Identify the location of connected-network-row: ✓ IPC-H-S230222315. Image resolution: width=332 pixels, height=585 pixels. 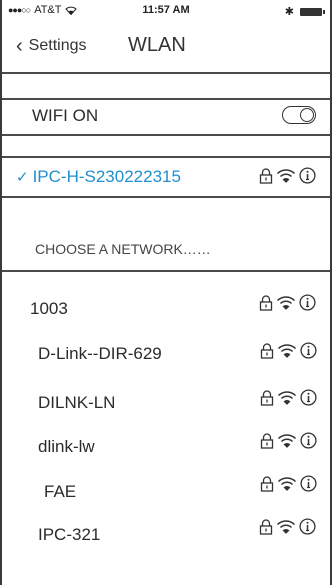
(98, 177).